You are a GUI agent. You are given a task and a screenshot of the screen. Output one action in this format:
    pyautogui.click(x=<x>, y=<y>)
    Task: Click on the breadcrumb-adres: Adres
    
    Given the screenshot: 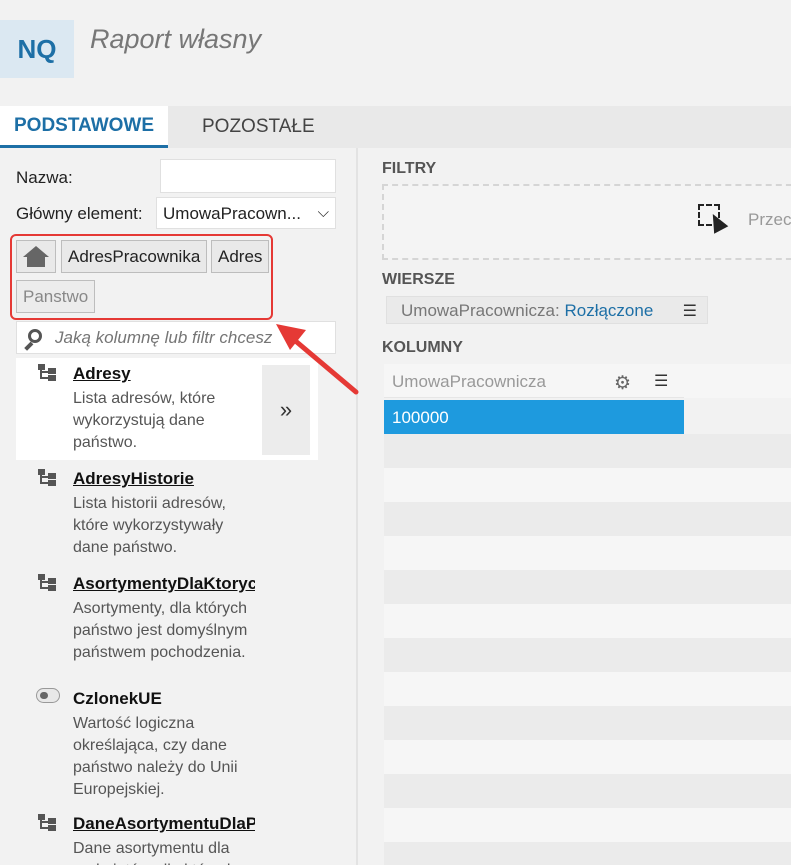 What is the action you would take?
    pyautogui.click(x=240, y=256)
    